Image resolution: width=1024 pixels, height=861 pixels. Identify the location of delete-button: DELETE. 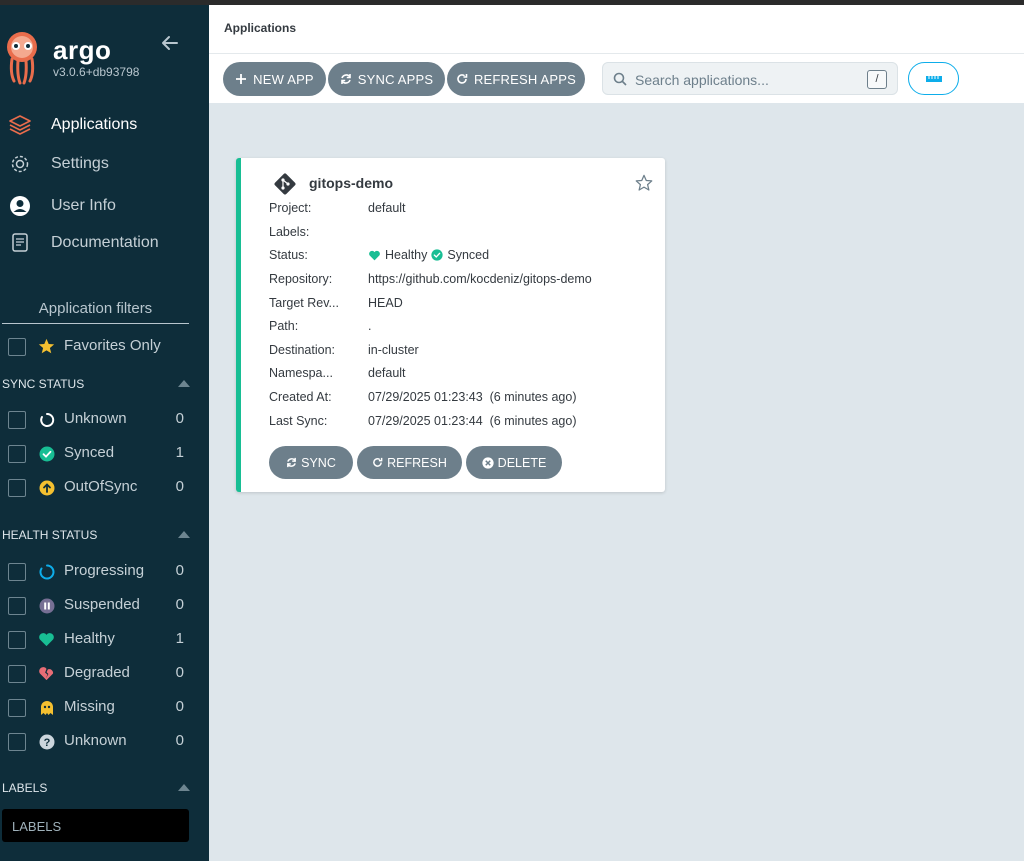
(514, 462).